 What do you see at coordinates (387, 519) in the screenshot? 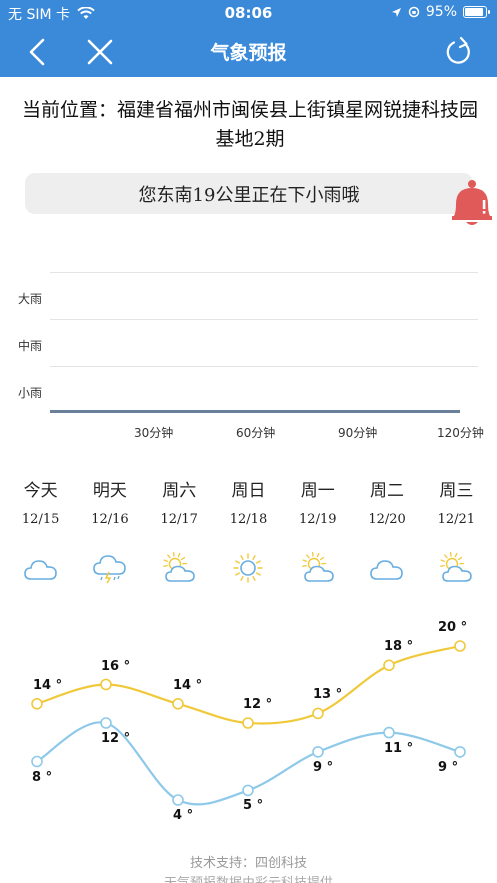
I see `day-date: 12/20` at bounding box center [387, 519].